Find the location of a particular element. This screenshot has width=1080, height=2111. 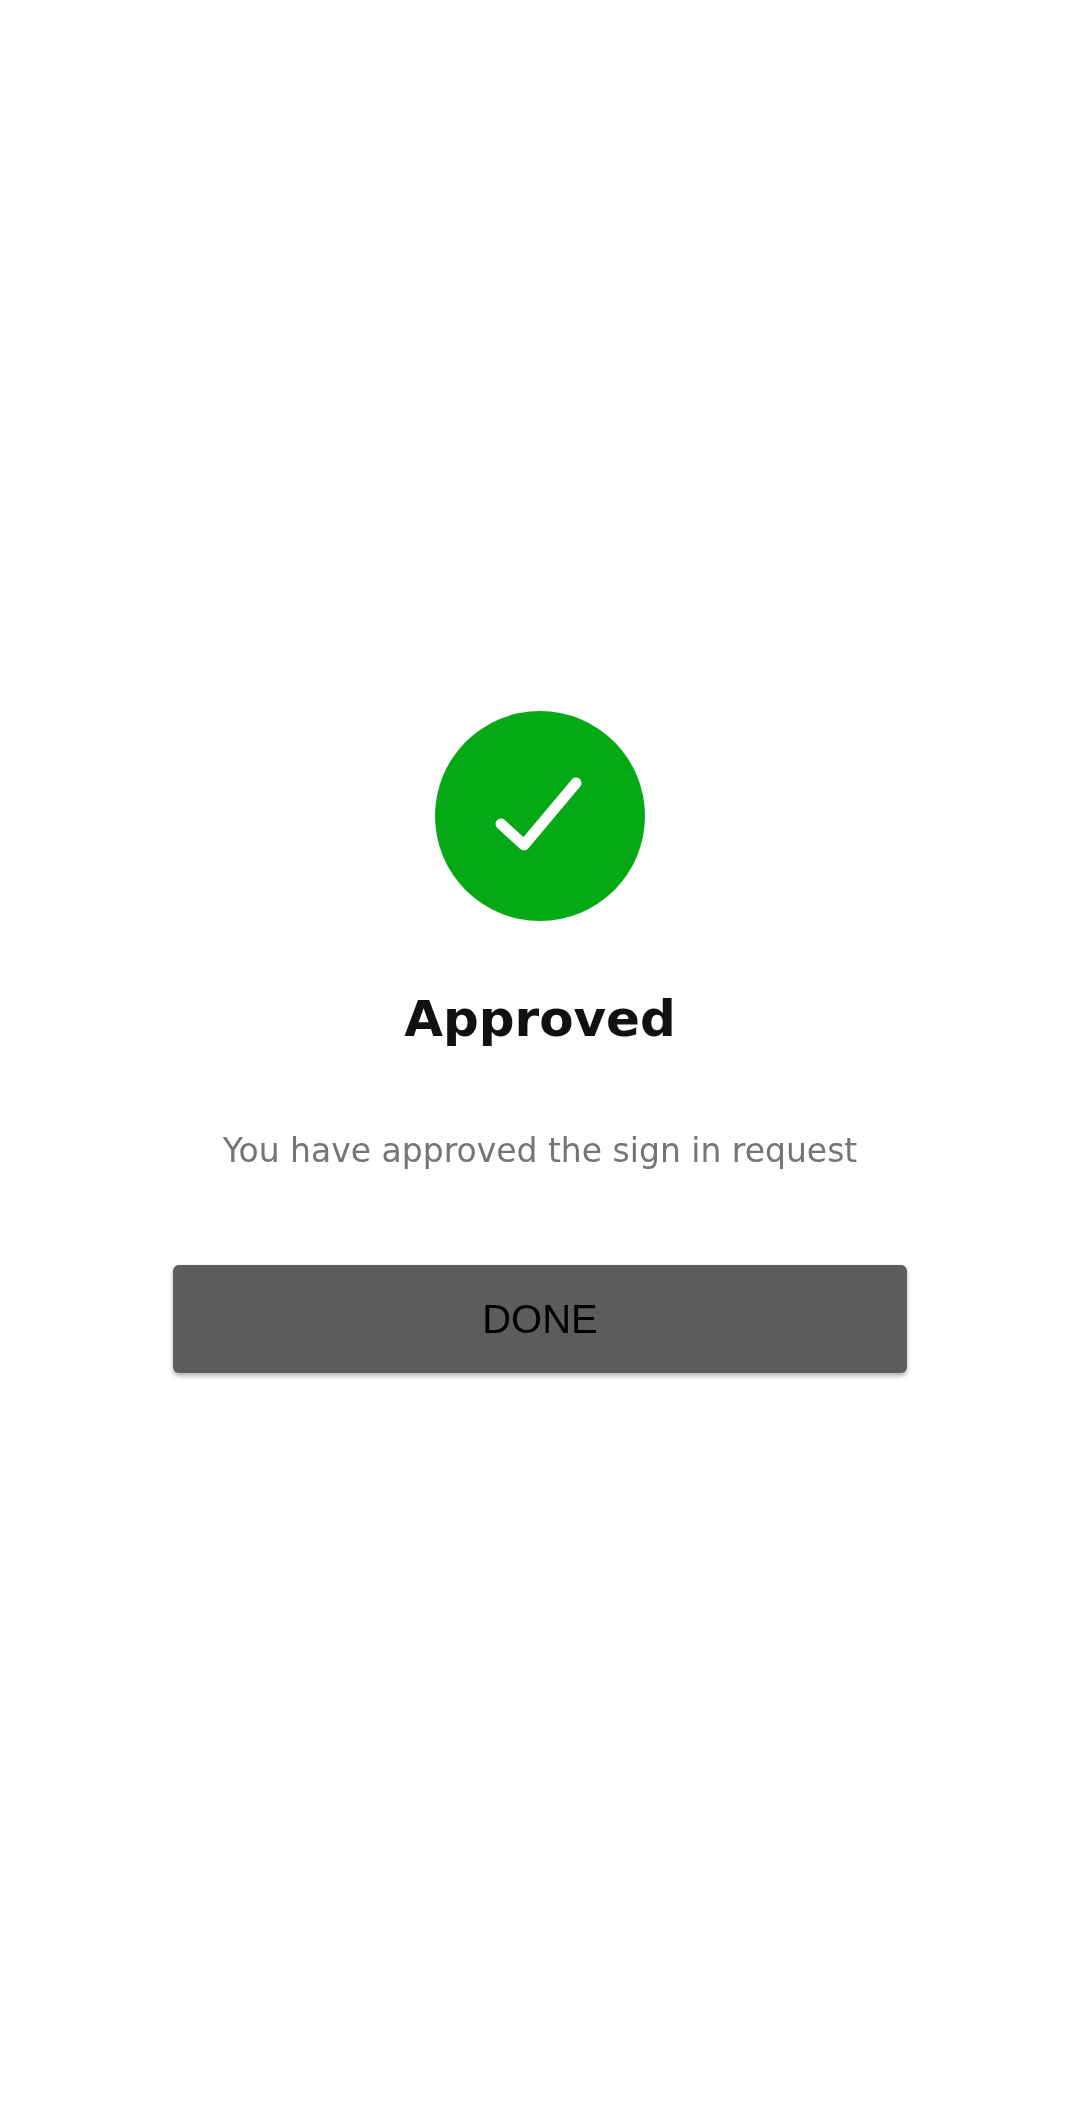

status-title: Approved is located at coordinates (540, 1019).